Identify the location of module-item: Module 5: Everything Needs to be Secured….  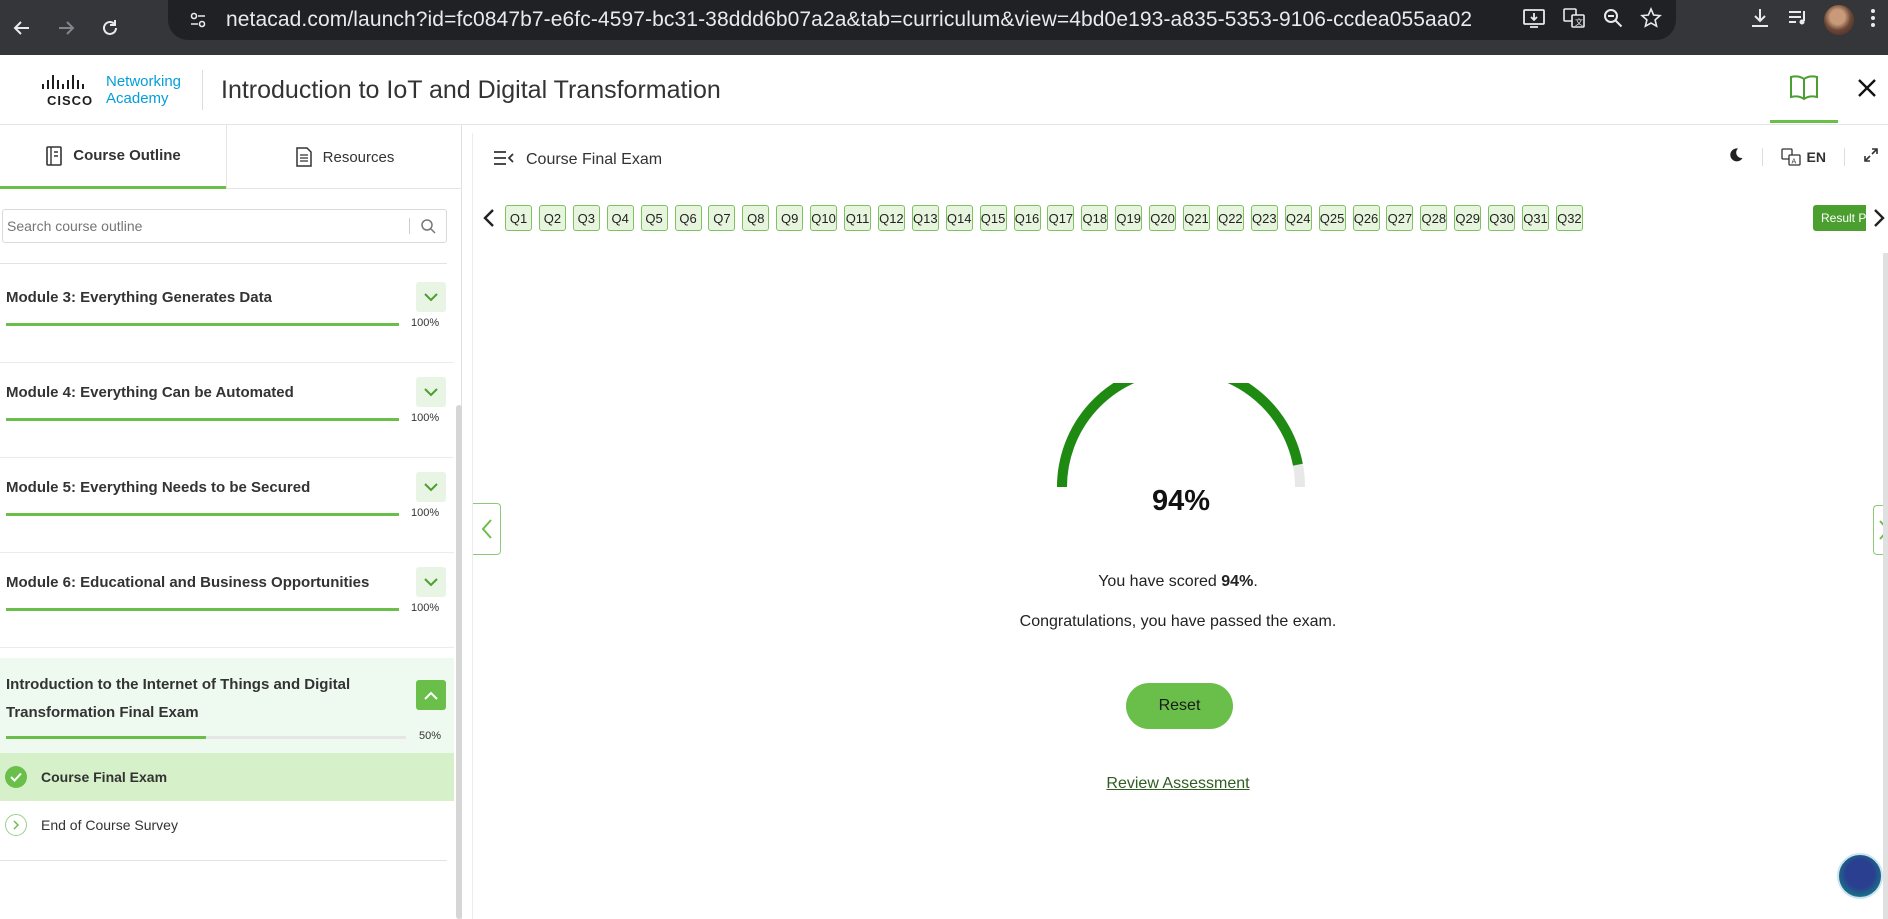
(227, 505).